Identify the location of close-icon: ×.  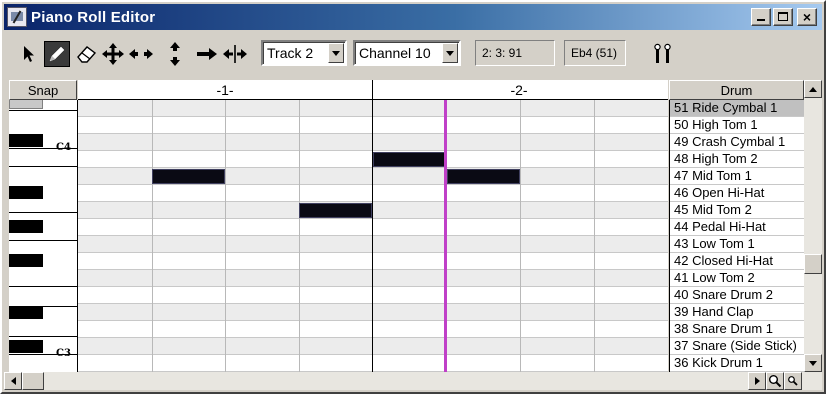
(807, 17).